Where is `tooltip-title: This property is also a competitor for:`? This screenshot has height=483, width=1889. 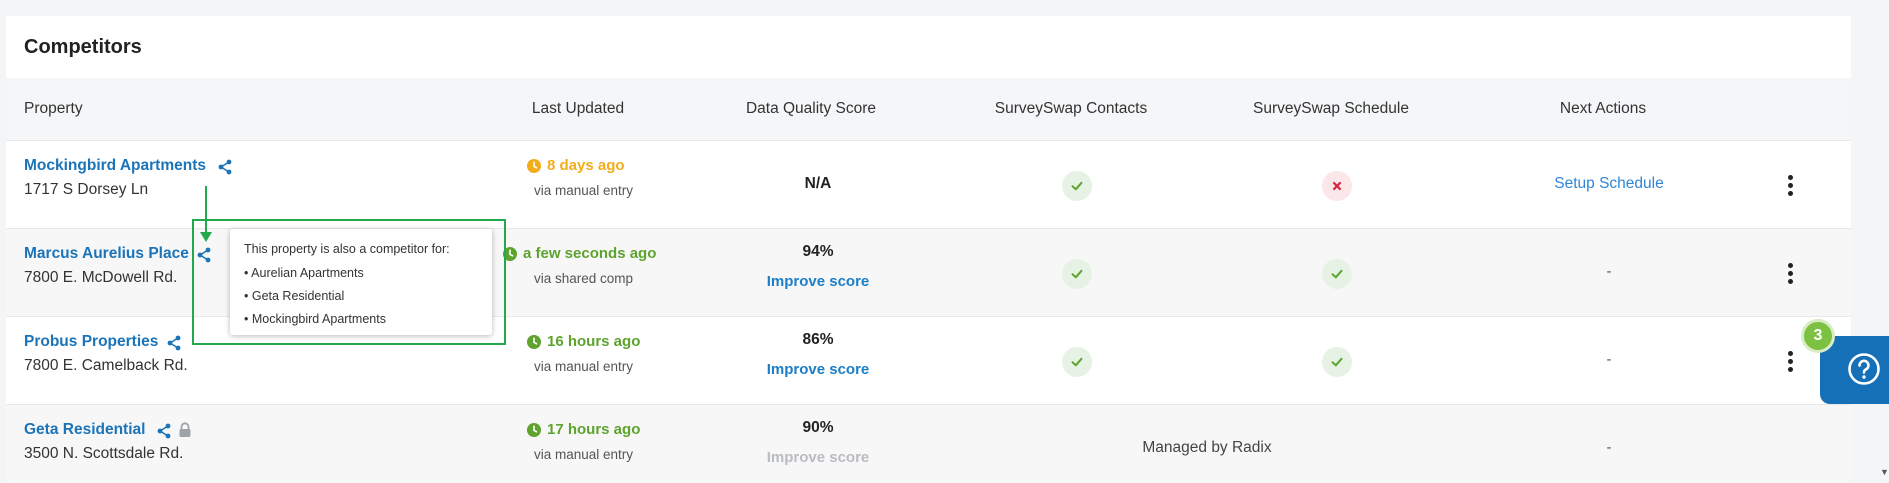 tooltip-title: This property is also a competitor for: is located at coordinates (347, 249).